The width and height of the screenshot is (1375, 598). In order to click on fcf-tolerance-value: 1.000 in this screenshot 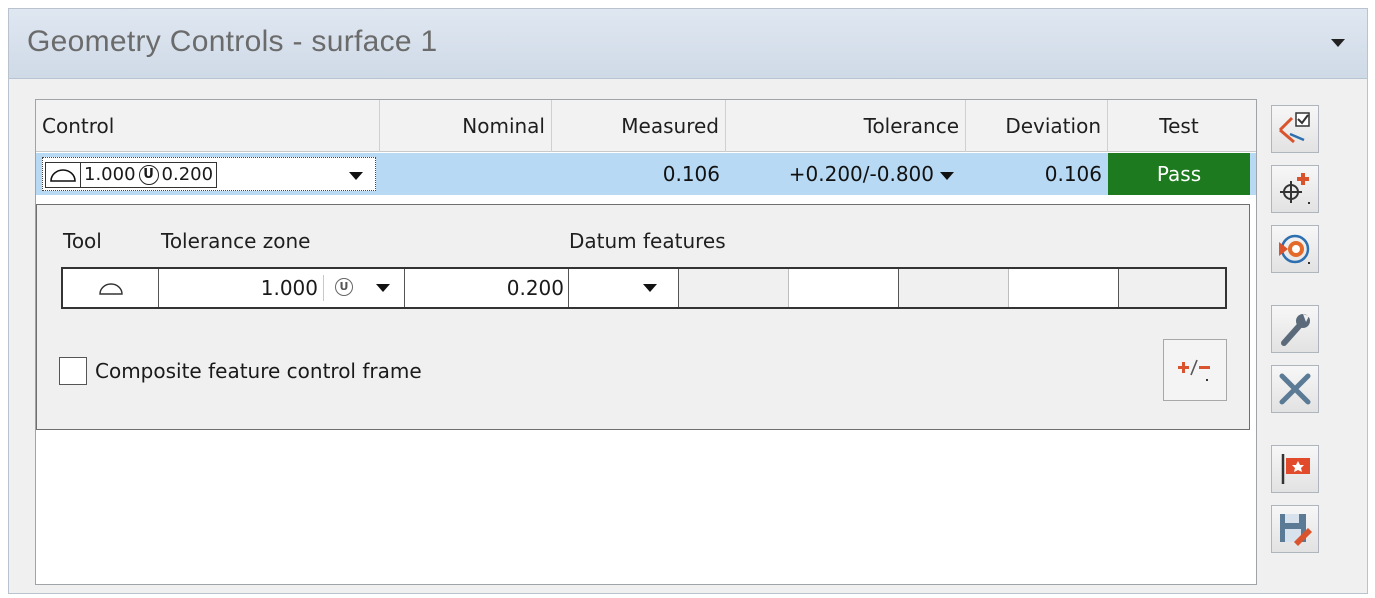, I will do `click(110, 174)`.